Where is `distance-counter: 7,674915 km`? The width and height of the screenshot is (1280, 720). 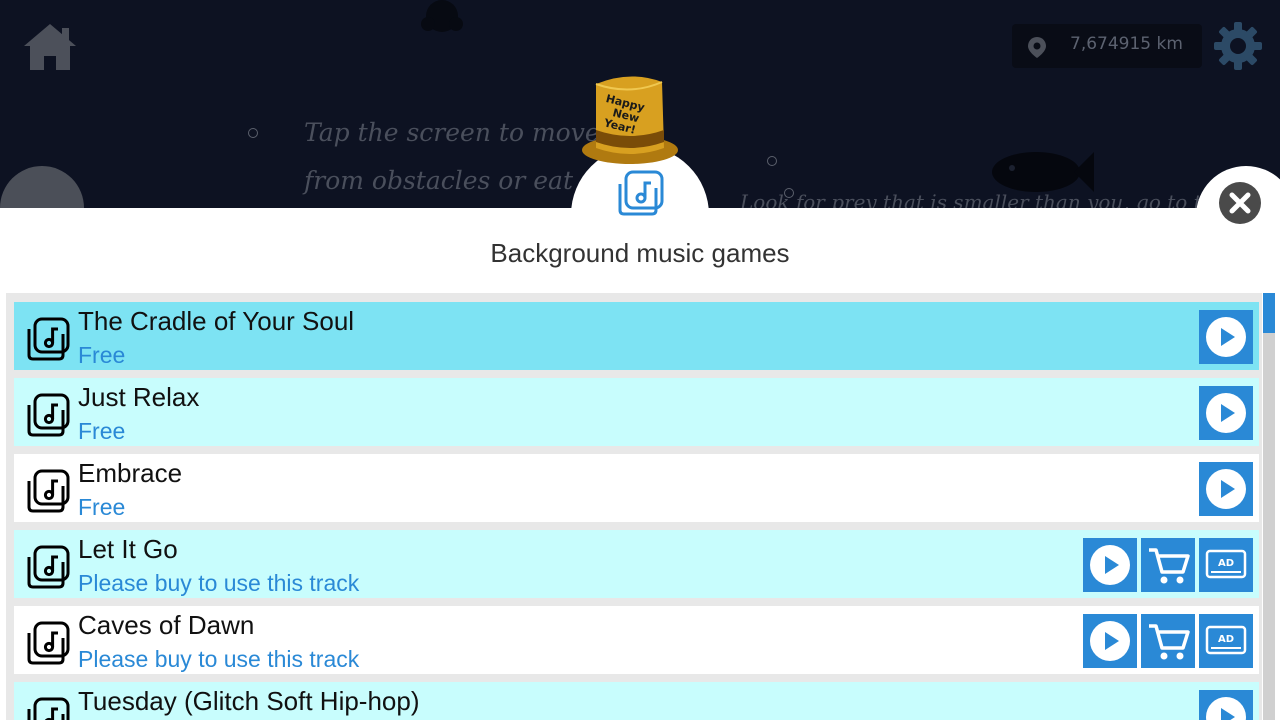
distance-counter: 7,674915 km is located at coordinates (1107, 46).